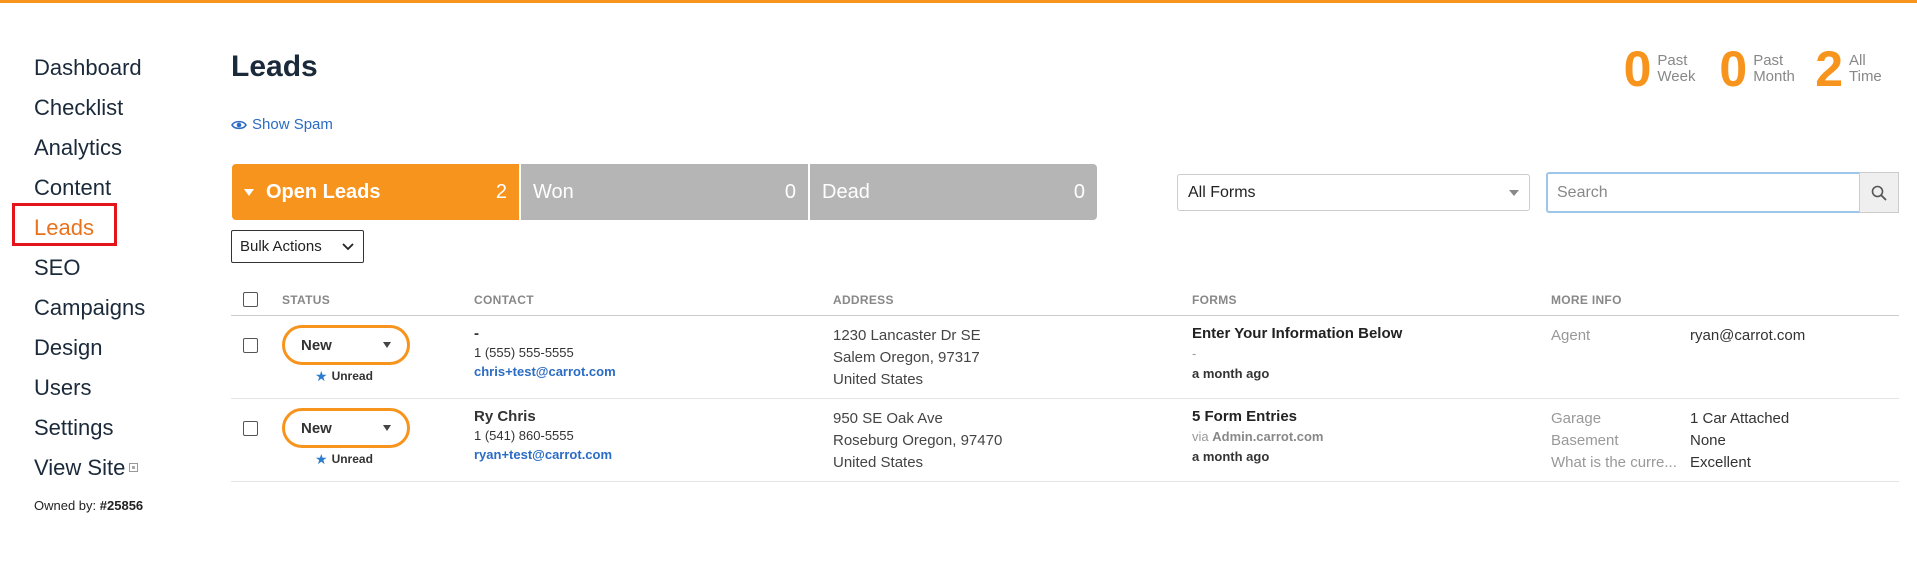  I want to click on contact-name: Ry Chris, so click(505, 416).